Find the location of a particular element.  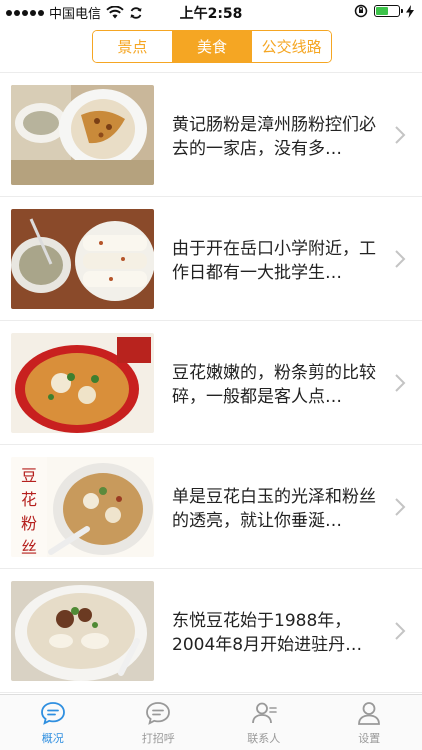

tab-bus-routes: 公交线路 is located at coordinates (291, 46).